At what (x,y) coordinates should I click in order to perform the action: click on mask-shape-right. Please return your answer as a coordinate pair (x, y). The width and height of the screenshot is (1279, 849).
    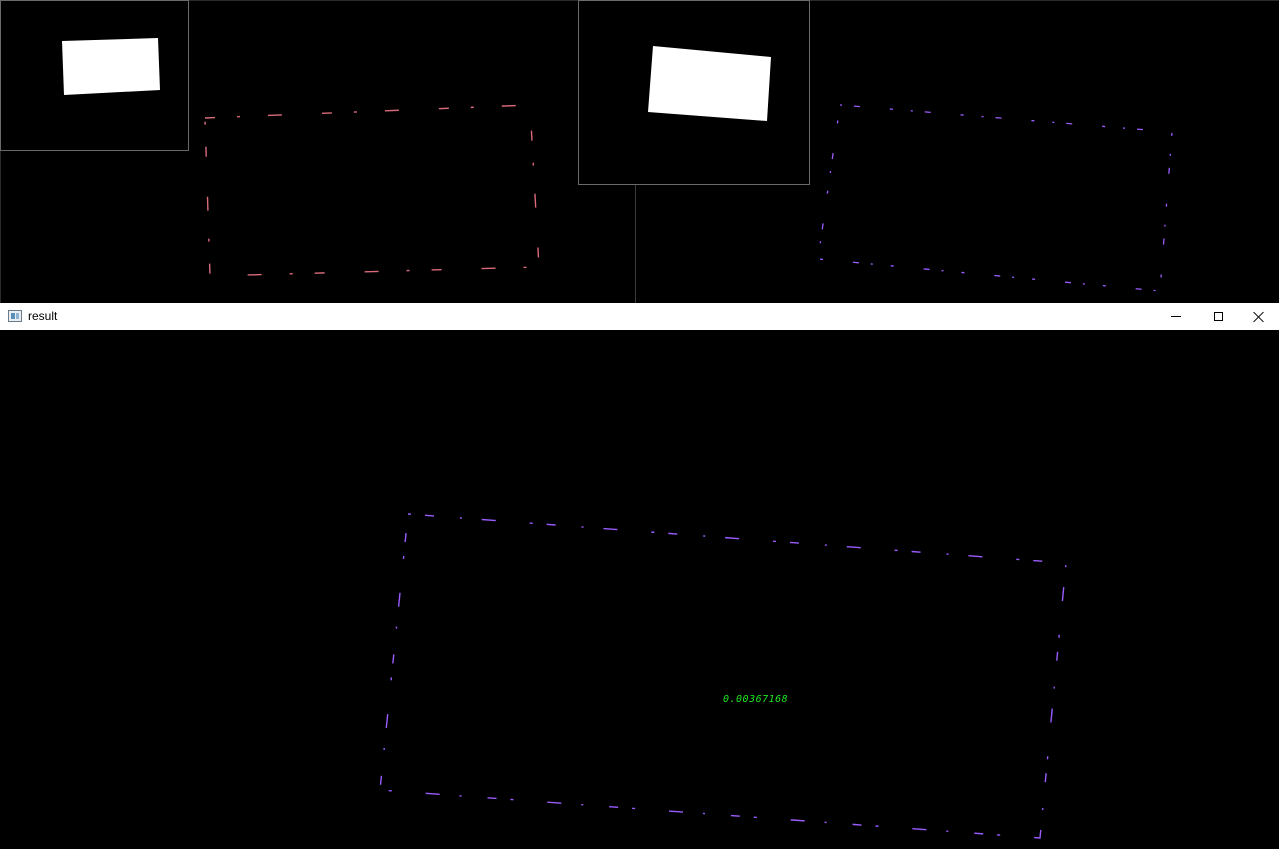
    Looking at the image, I should click on (709, 83).